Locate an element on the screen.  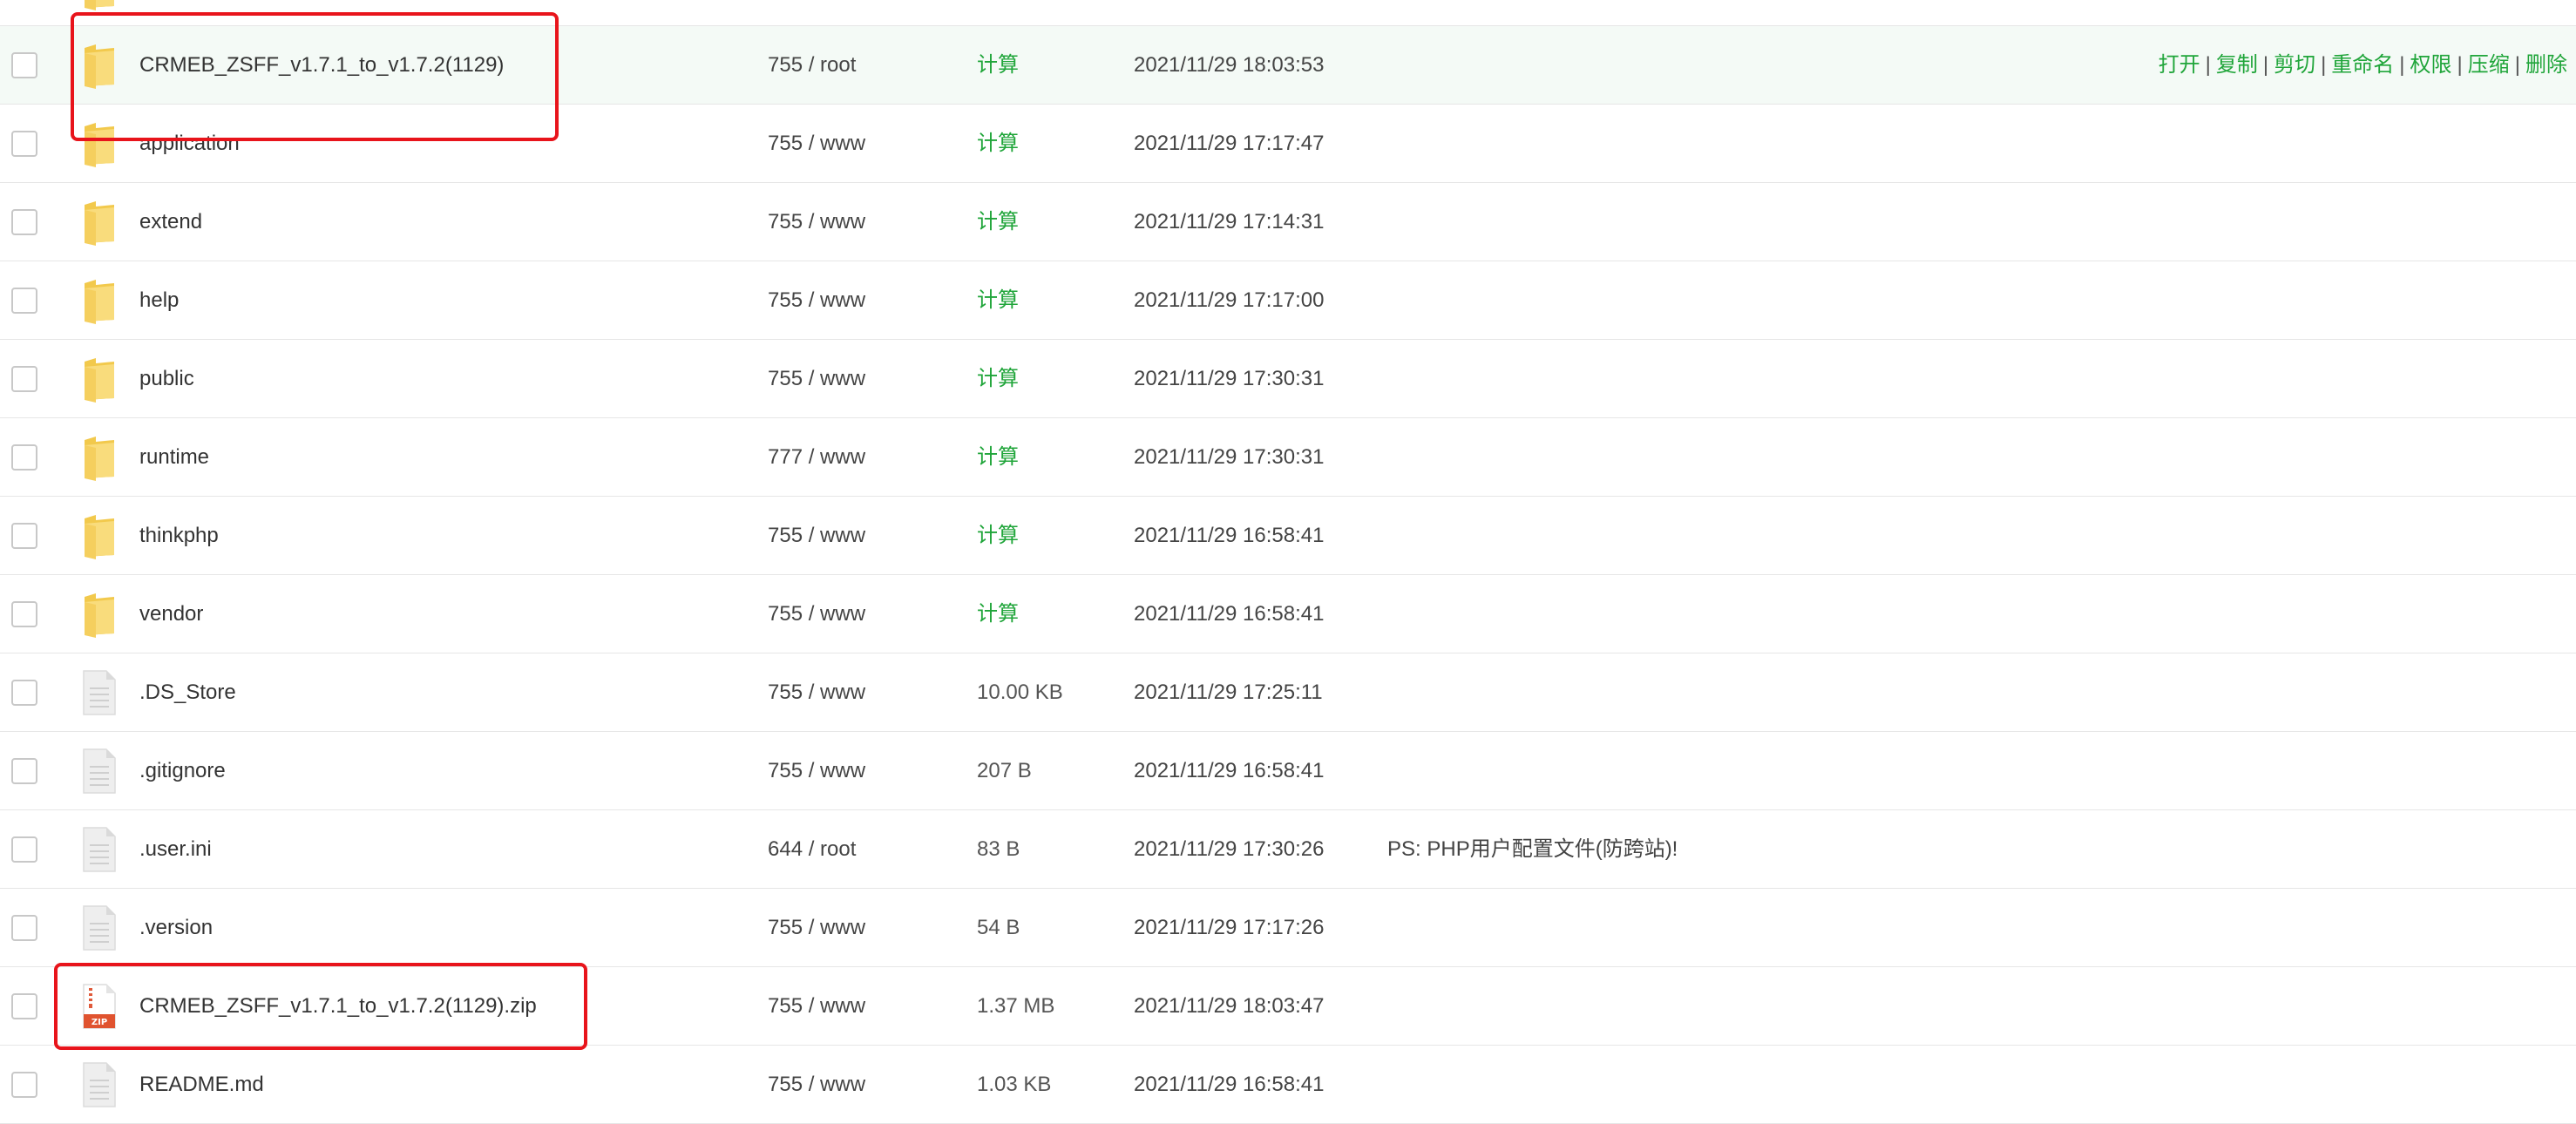
file-name: .version is located at coordinates (176, 928).